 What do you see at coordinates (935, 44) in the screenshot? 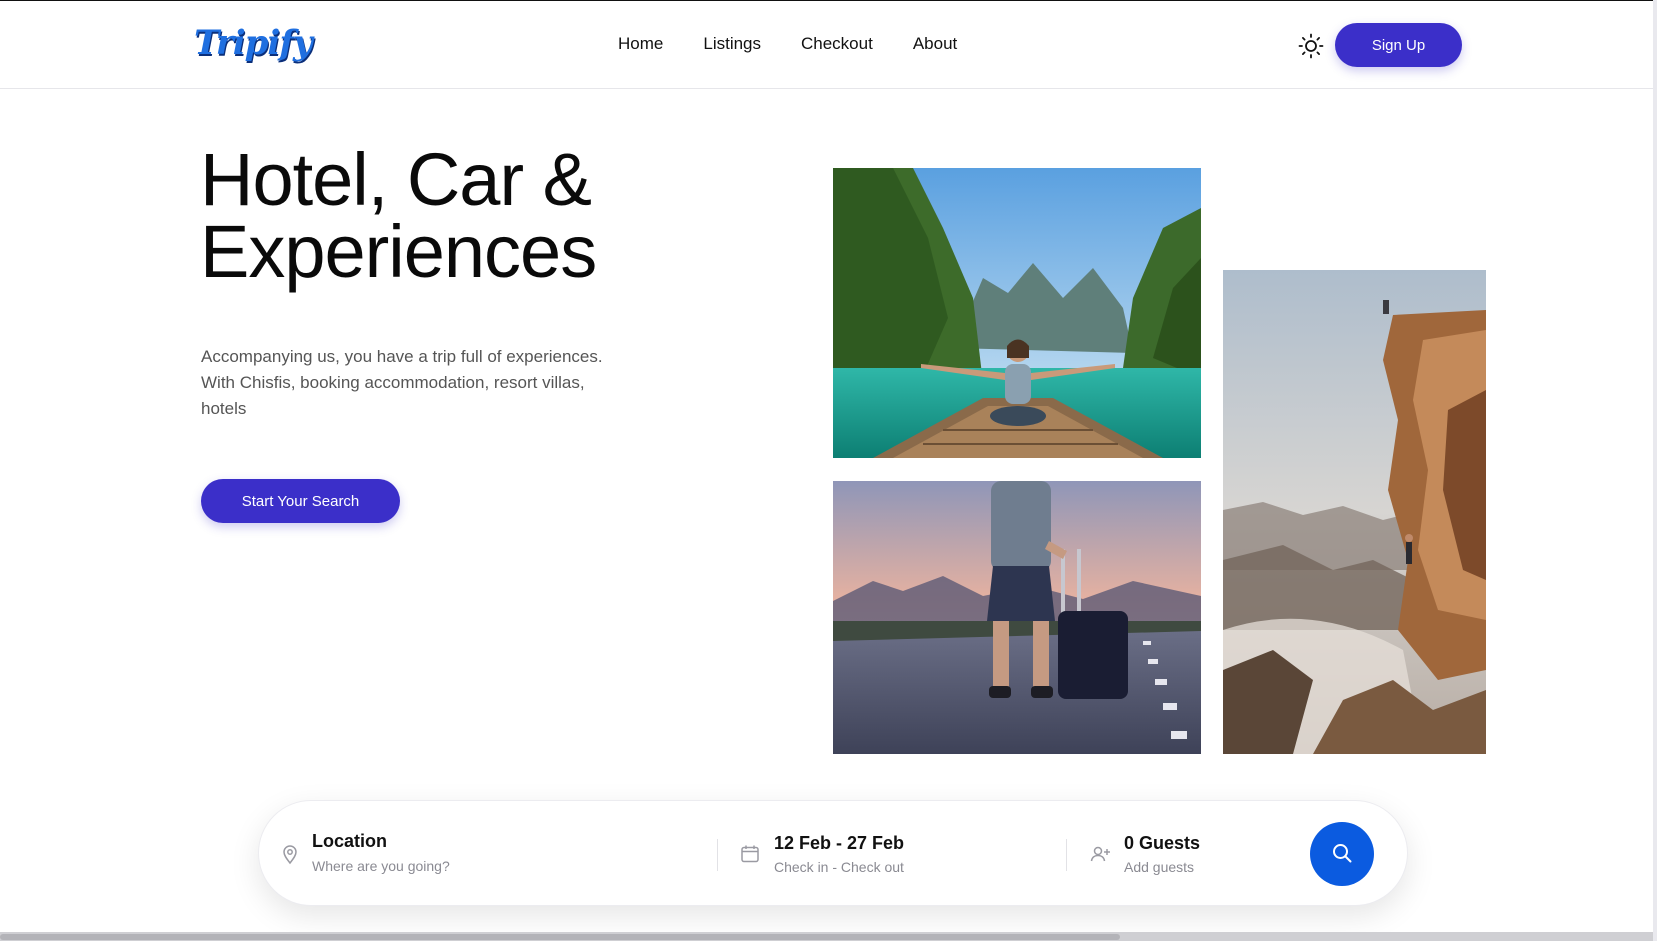
I see `nav-about: About` at bounding box center [935, 44].